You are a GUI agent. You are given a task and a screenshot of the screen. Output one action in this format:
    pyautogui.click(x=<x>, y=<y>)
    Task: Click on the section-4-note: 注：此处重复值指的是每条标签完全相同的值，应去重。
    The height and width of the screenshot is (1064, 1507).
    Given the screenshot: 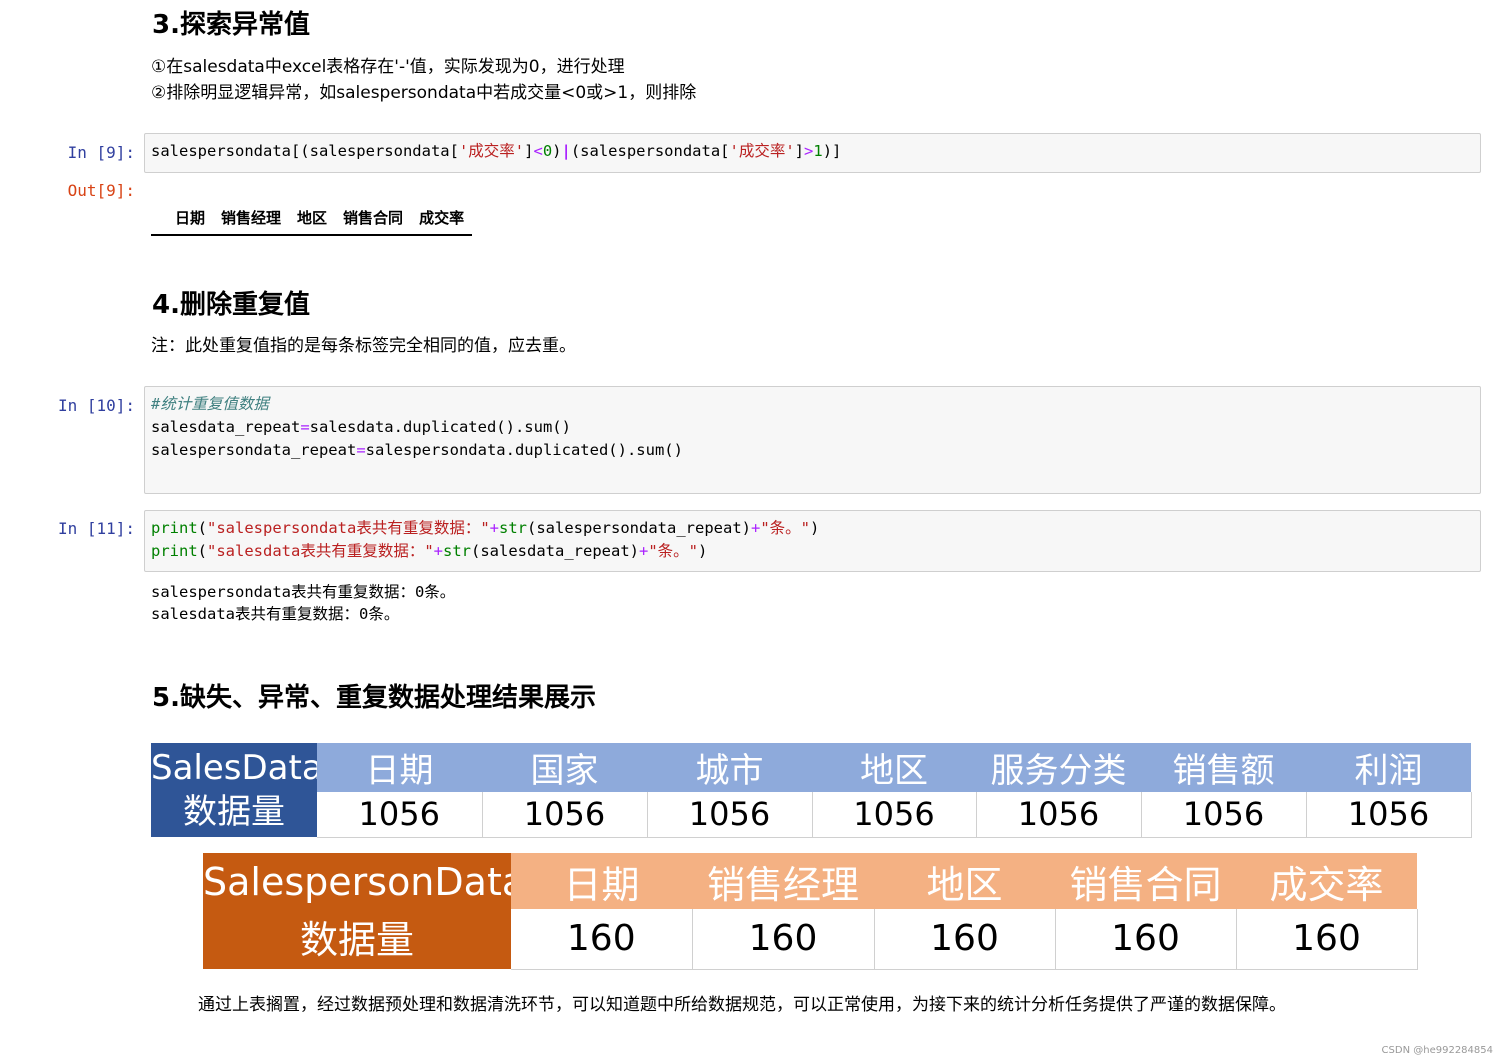 What is the action you would take?
    pyautogui.click(x=363, y=346)
    